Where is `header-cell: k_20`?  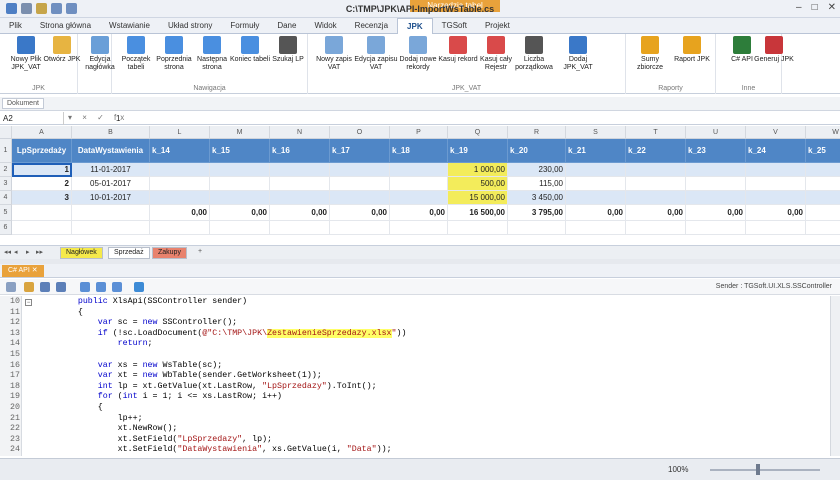 header-cell: k_20 is located at coordinates (537, 151).